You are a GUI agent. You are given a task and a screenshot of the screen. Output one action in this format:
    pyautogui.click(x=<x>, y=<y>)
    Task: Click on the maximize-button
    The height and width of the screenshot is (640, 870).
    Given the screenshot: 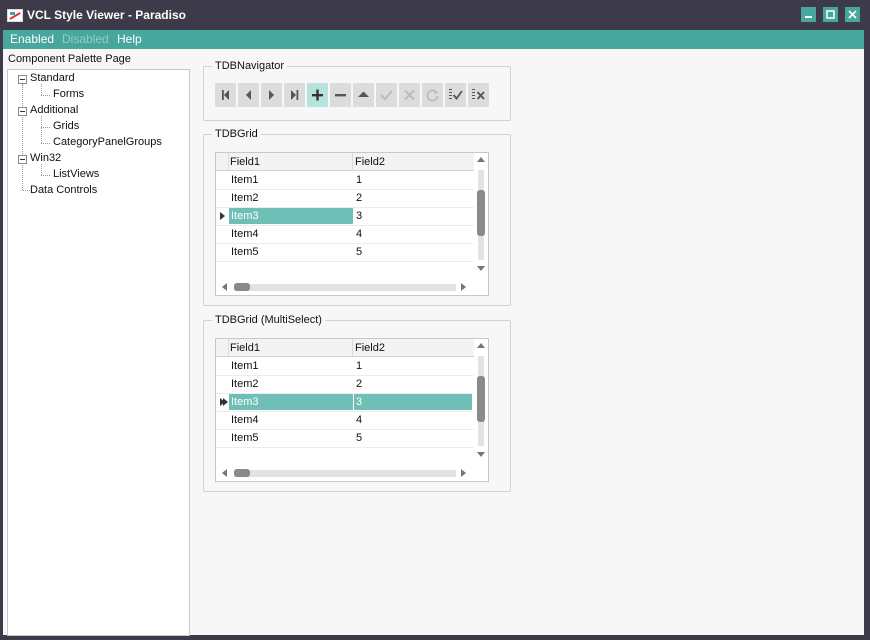 What is the action you would take?
    pyautogui.click(x=830, y=14)
    